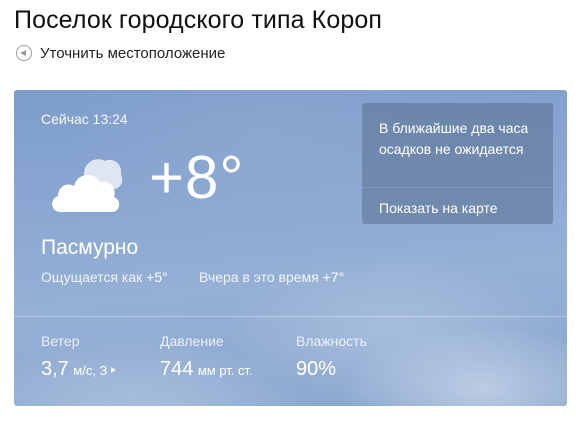 This screenshot has height=421, width=576. I want to click on humidity-value: 90%, so click(316, 369).